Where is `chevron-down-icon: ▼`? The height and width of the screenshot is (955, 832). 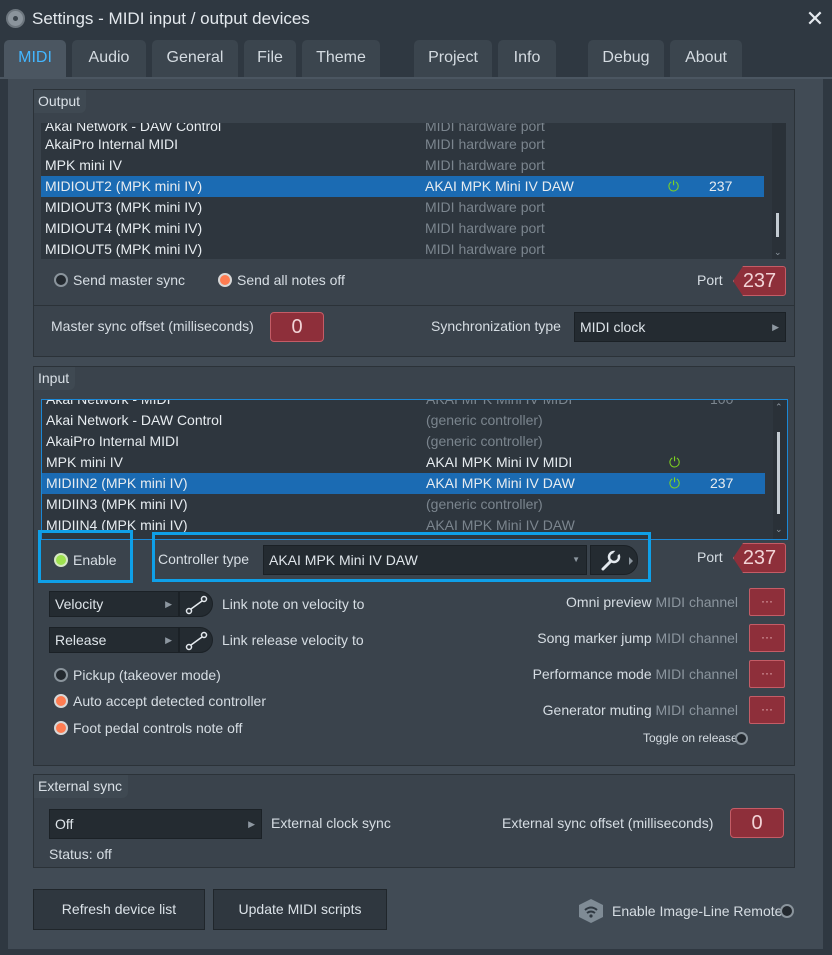 chevron-down-icon: ▼ is located at coordinates (576, 559).